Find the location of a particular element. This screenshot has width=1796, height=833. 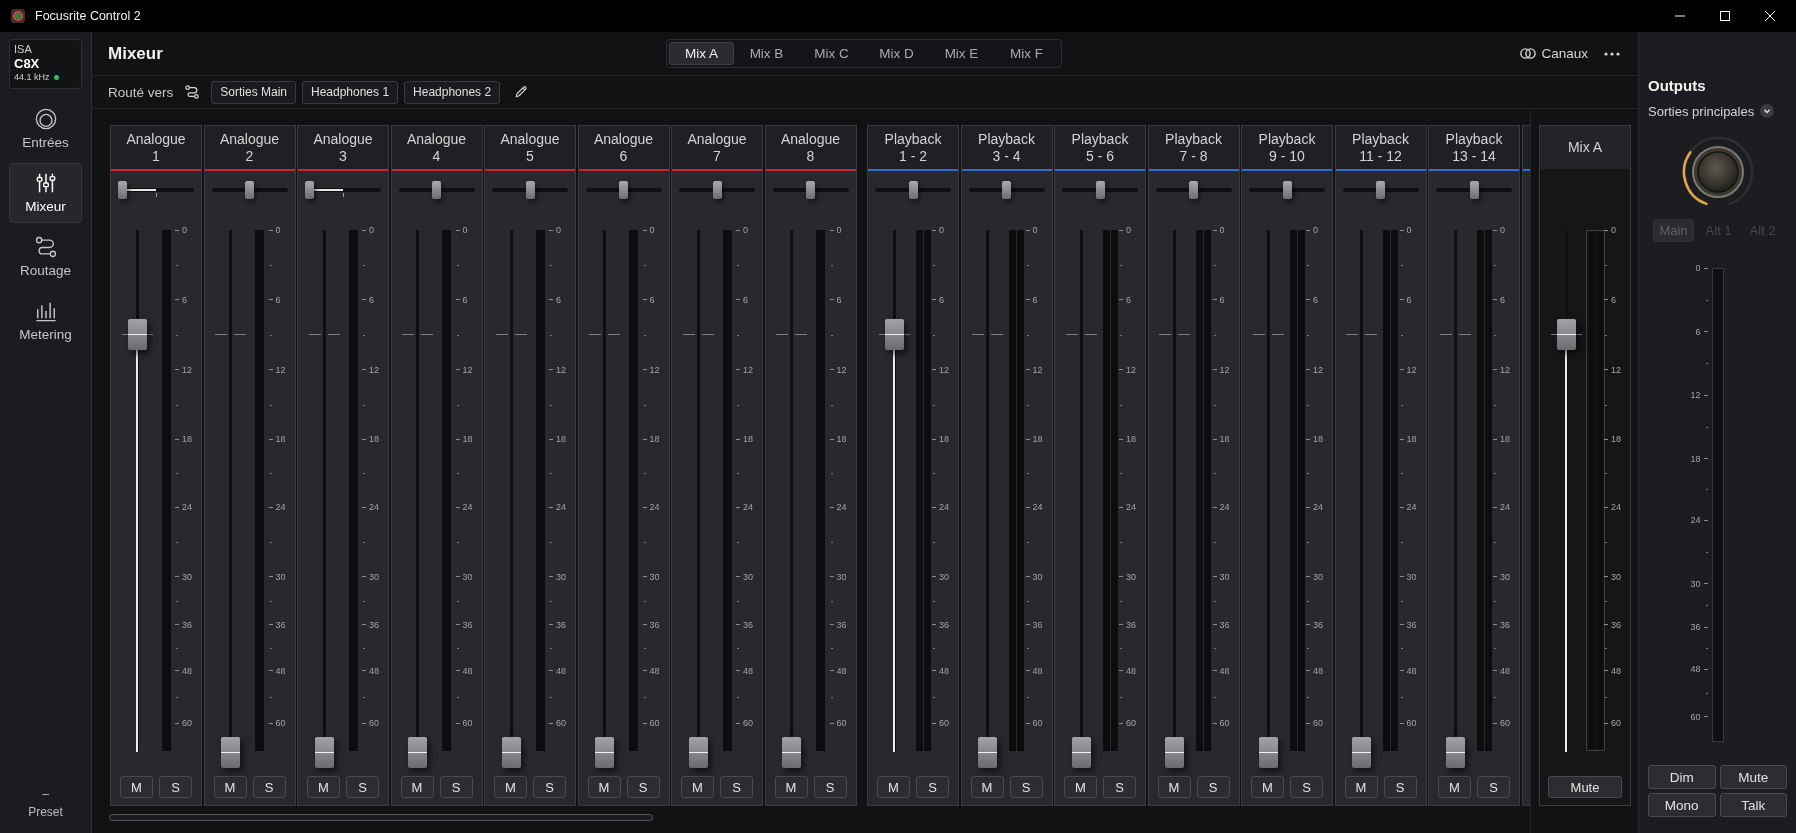

output-selector: Sorties principales is located at coordinates (1717, 111).